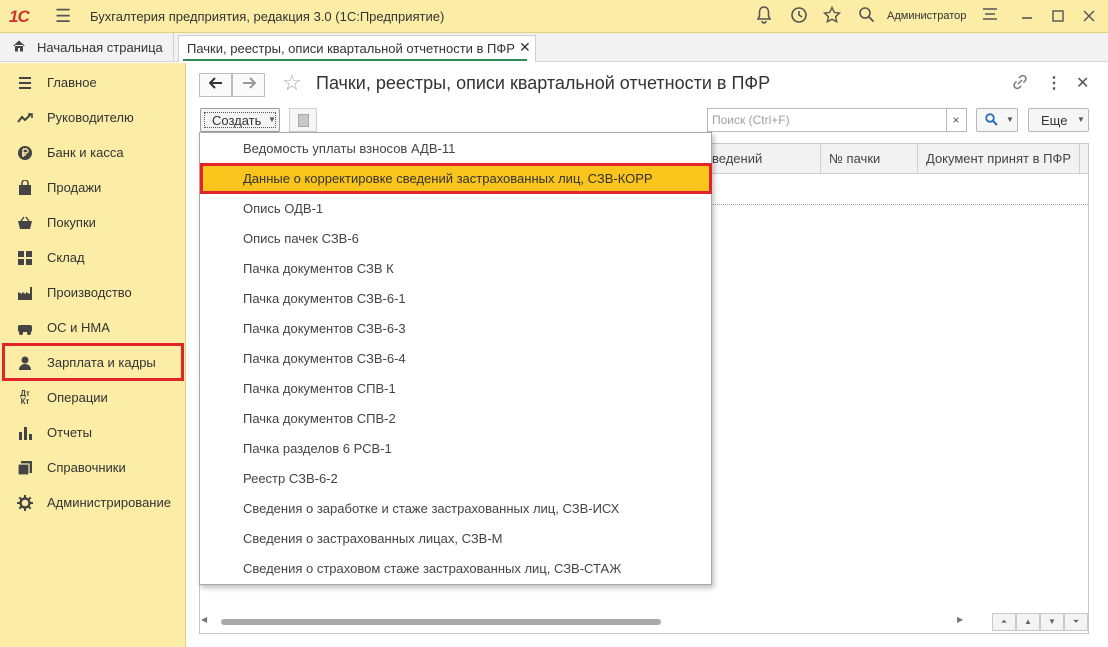 This screenshot has height=647, width=1108. I want to click on link-icon, so click(1020, 84).